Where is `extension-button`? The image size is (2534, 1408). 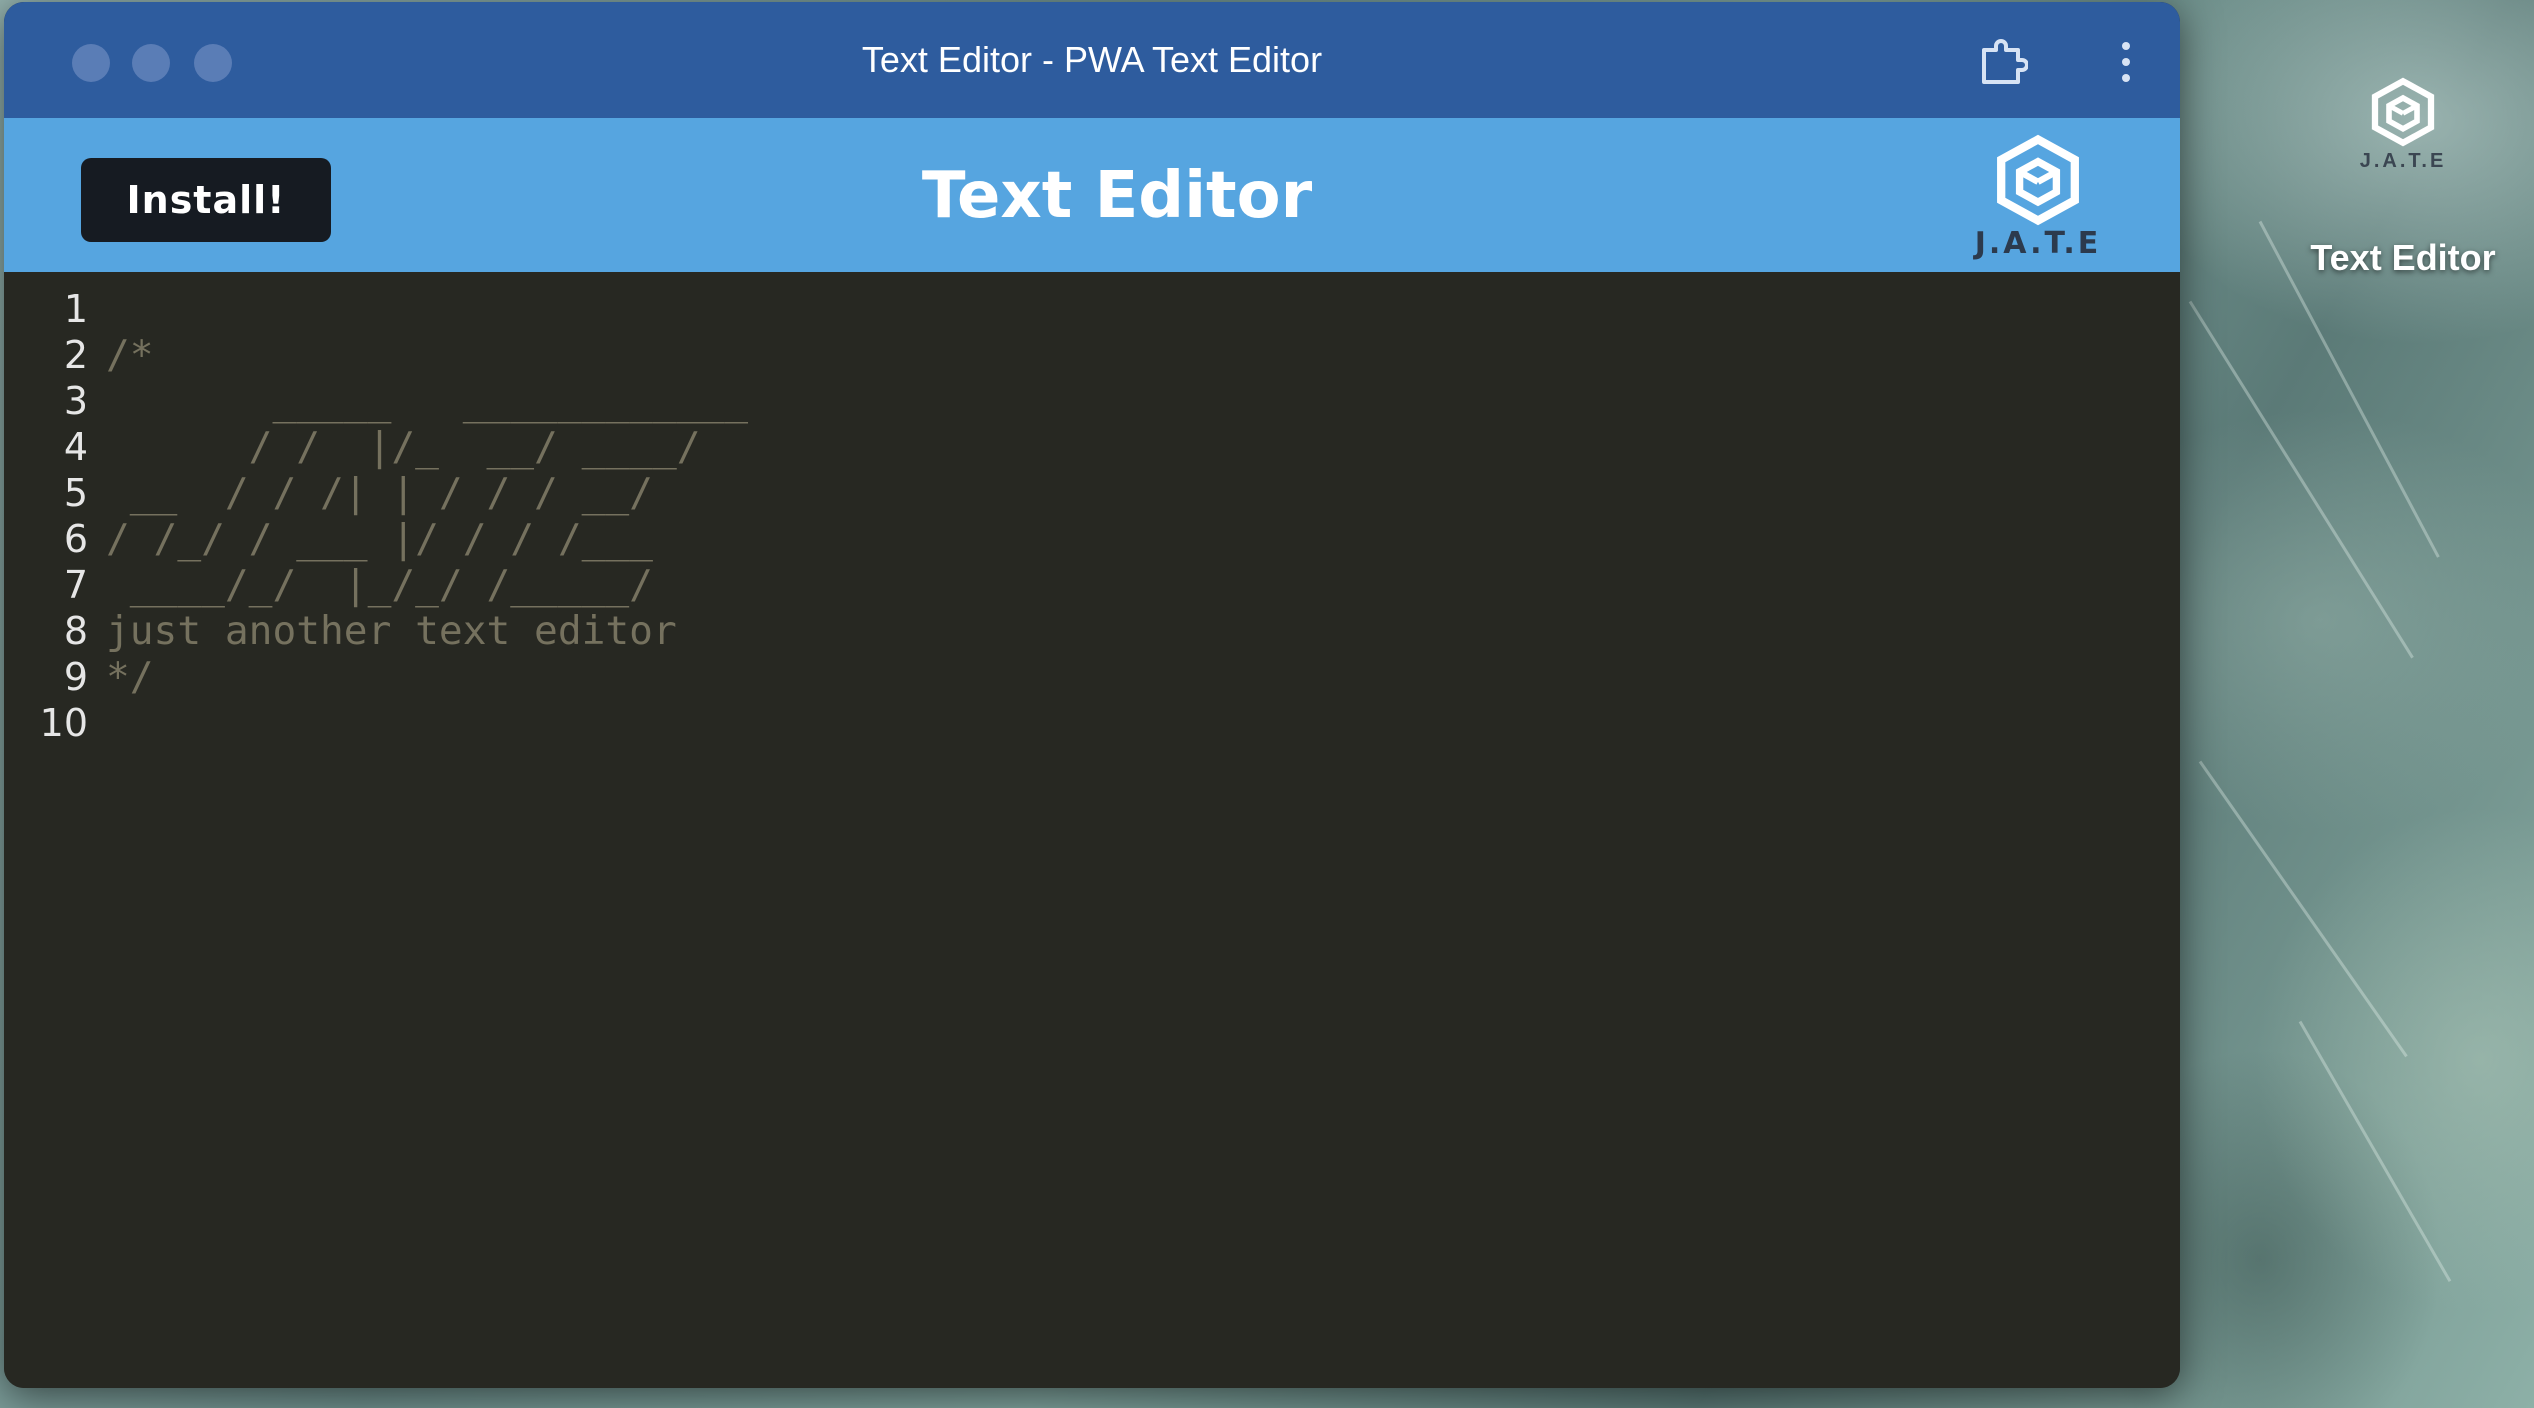 extension-button is located at coordinates (2002, 62).